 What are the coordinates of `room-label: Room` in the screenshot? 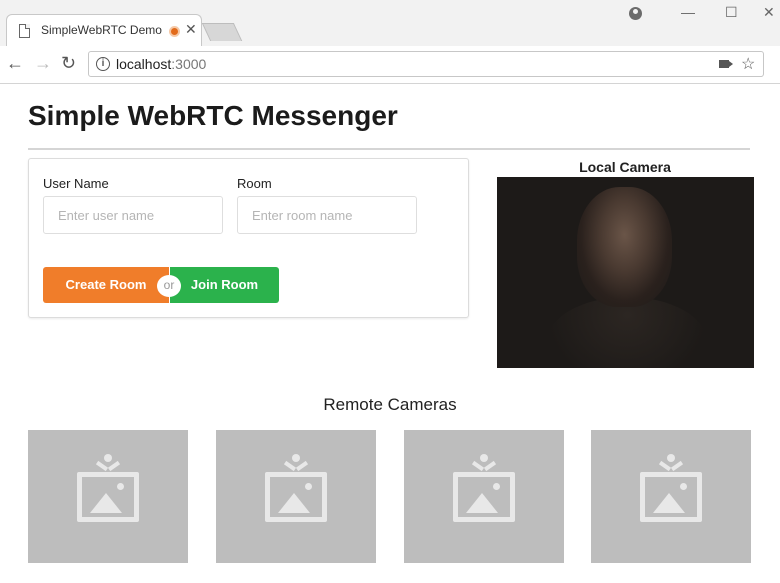 It's located at (254, 183).